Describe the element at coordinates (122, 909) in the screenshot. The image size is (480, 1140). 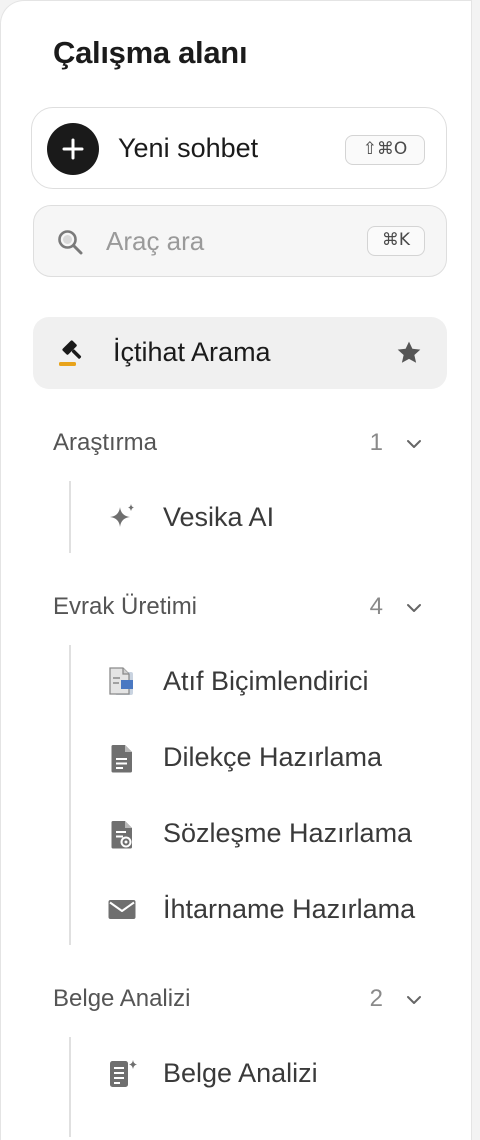
I see `envelope-icon` at that location.